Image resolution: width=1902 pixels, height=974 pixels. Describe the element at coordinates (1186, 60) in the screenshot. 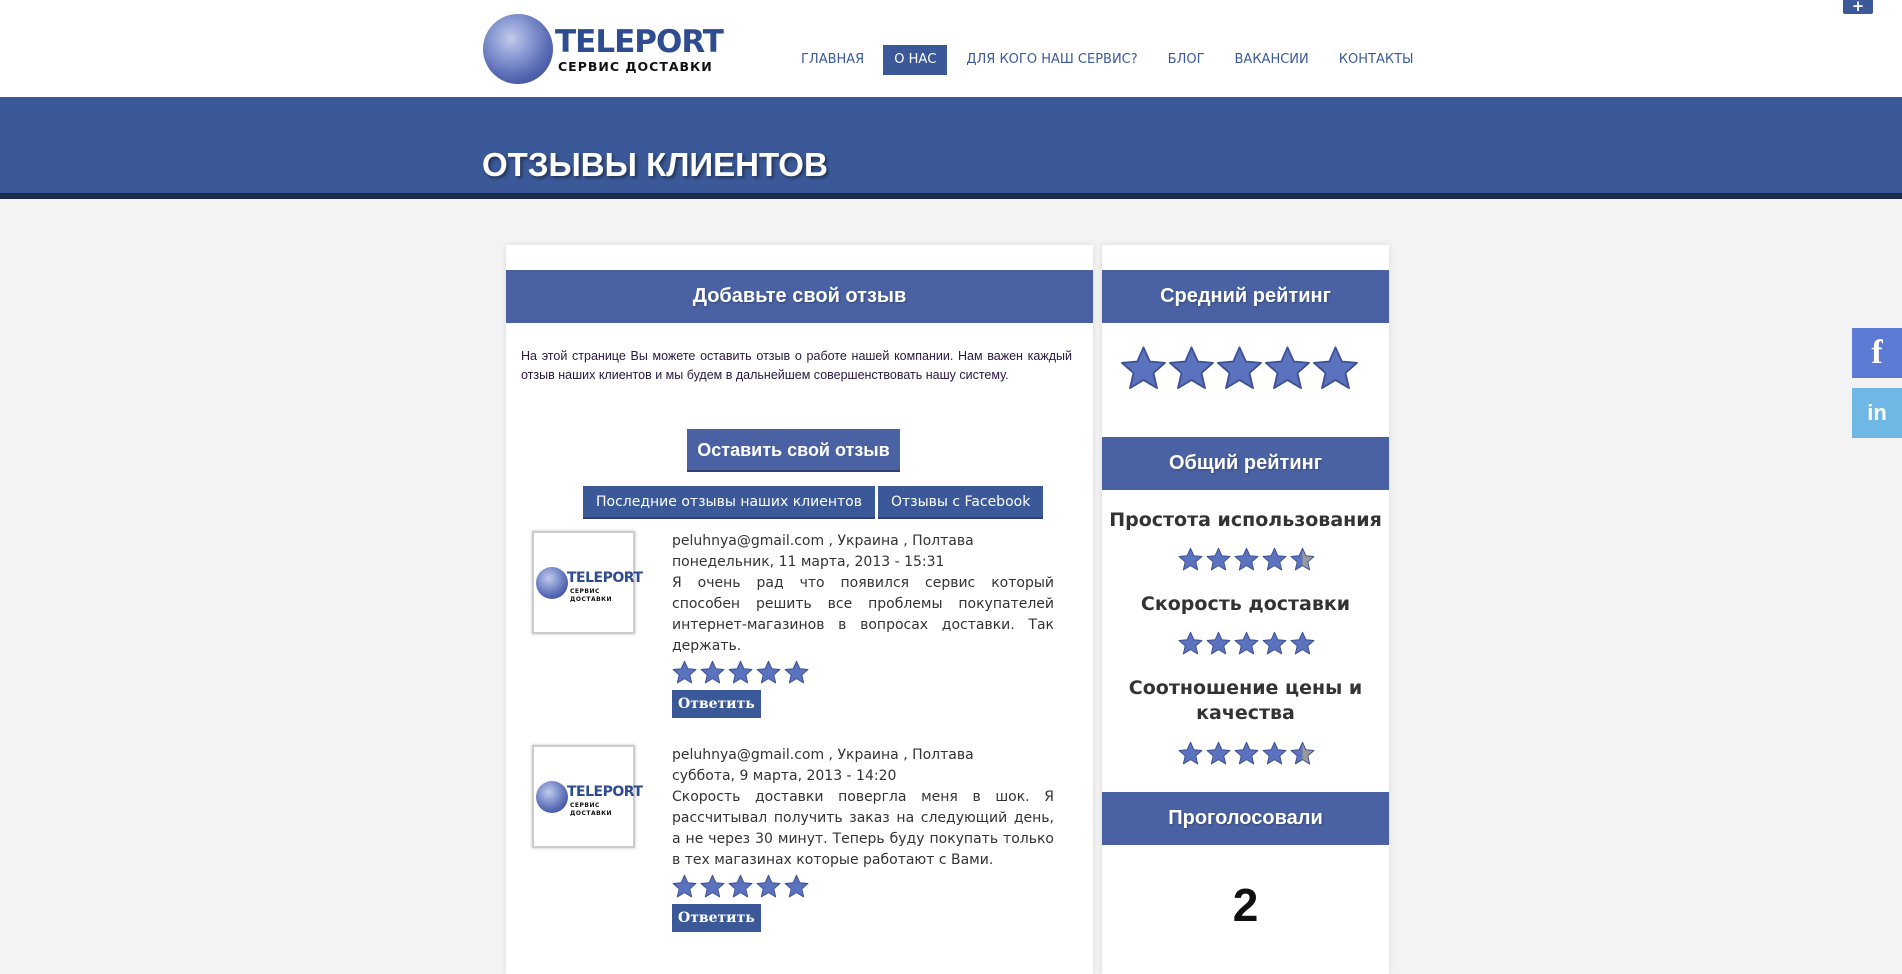

I see `nav-item-blog: БЛОГ` at that location.